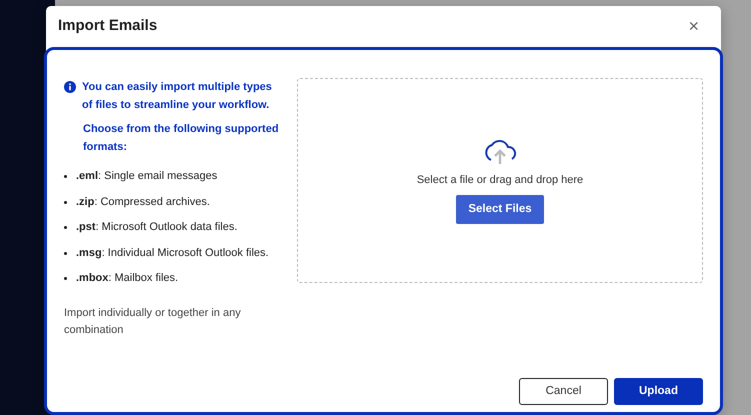  Describe the element at coordinates (563, 391) in the screenshot. I see `cancel-button: Cancel` at that location.